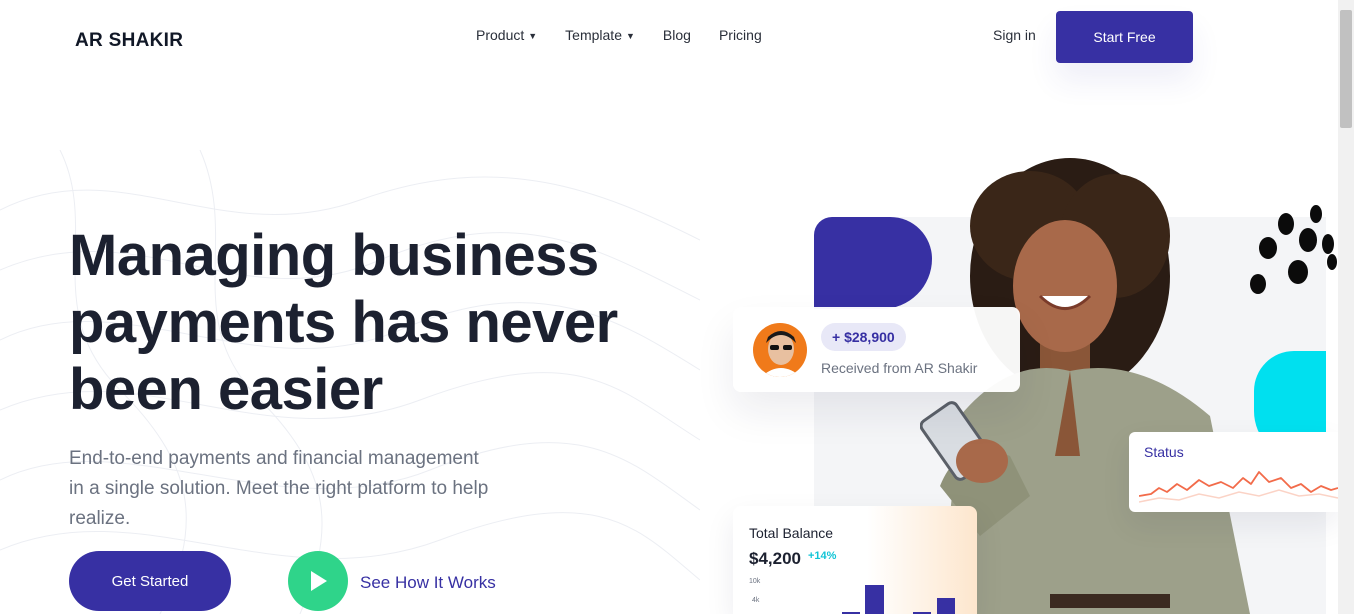  I want to click on nav-item-pricing: Pricing, so click(740, 35).